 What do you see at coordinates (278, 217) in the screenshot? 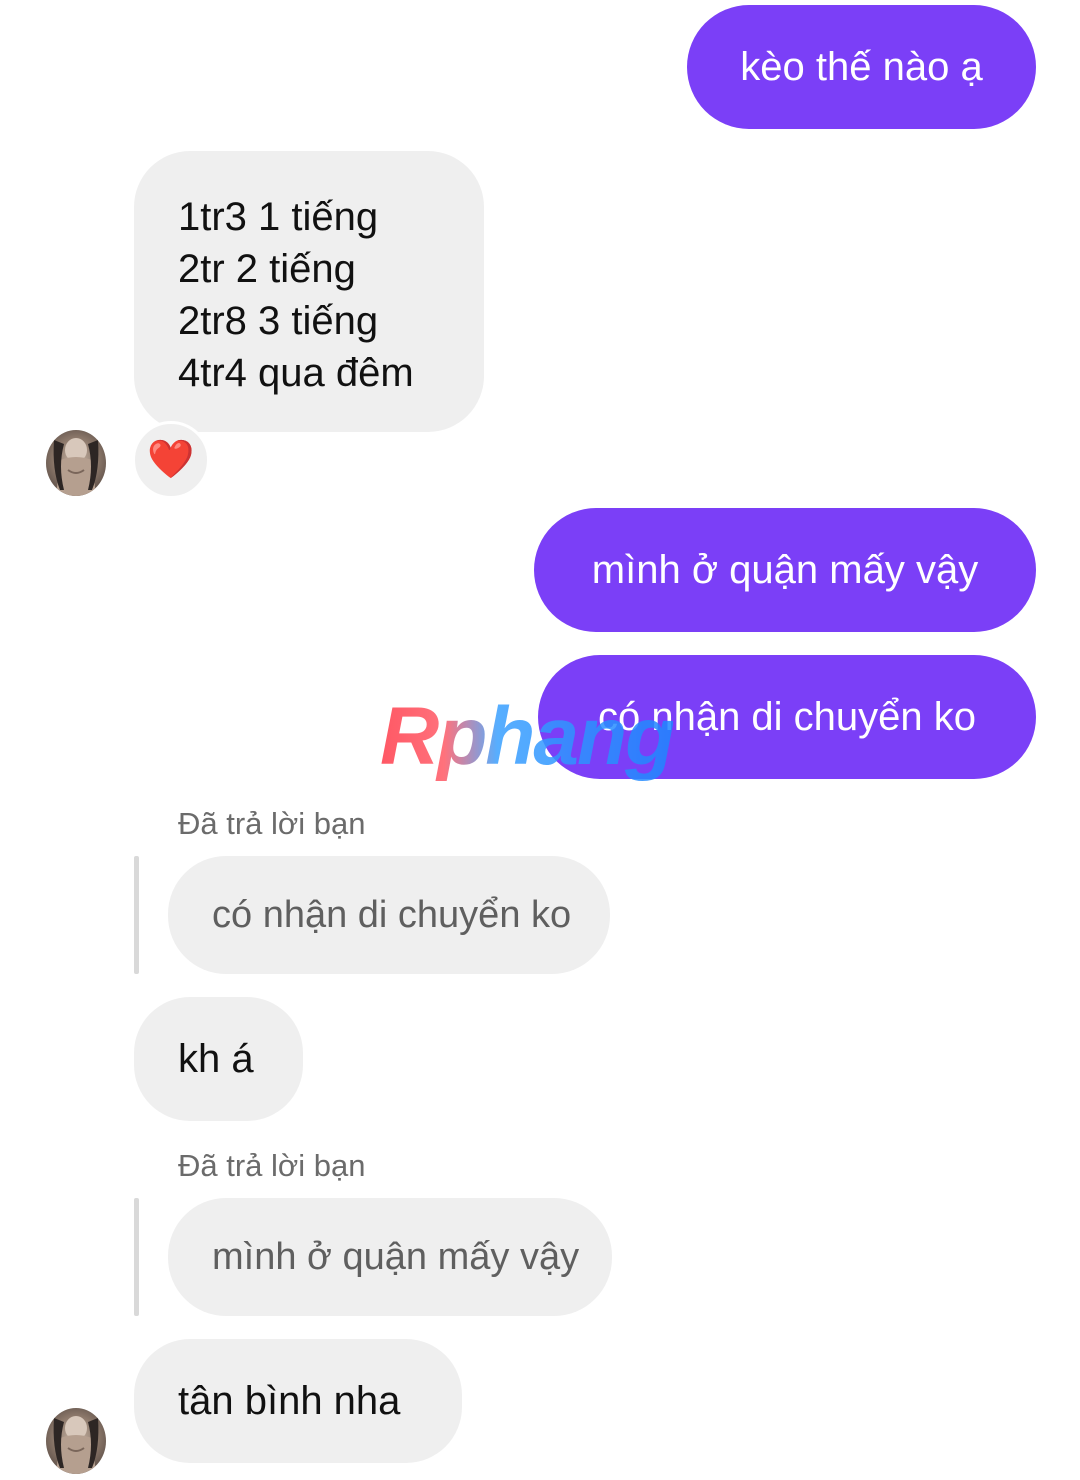
I see `message-line: 1tr3 1 tiếng` at bounding box center [278, 217].